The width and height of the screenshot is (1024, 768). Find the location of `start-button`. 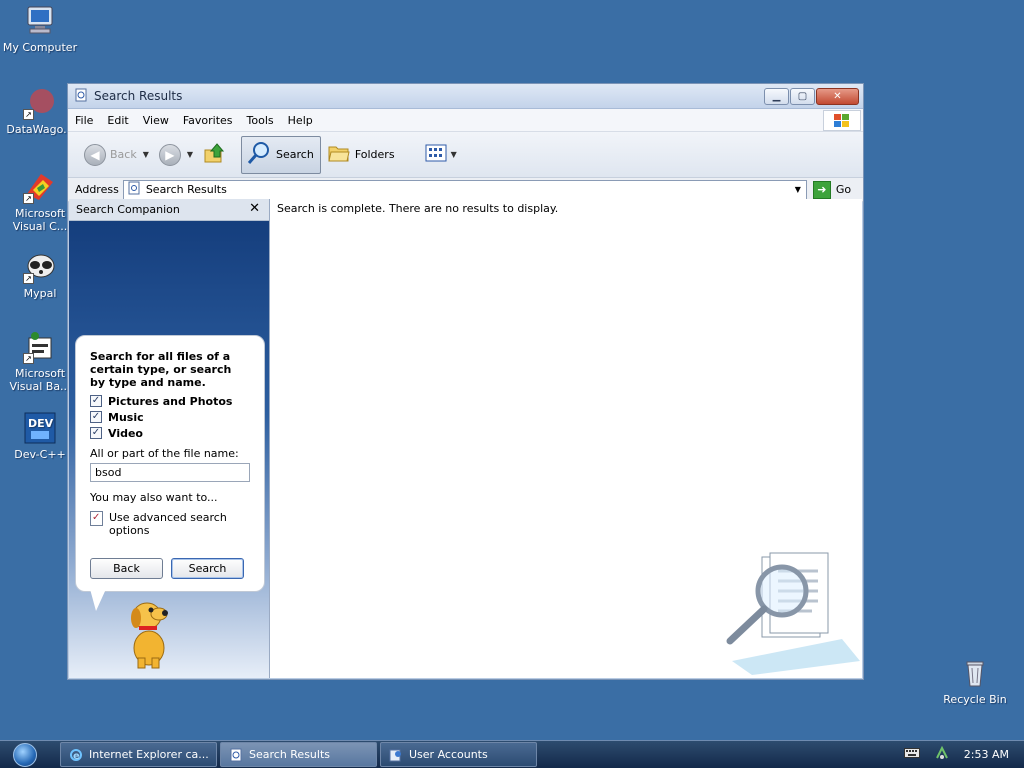

start-button is located at coordinates (25, 754).